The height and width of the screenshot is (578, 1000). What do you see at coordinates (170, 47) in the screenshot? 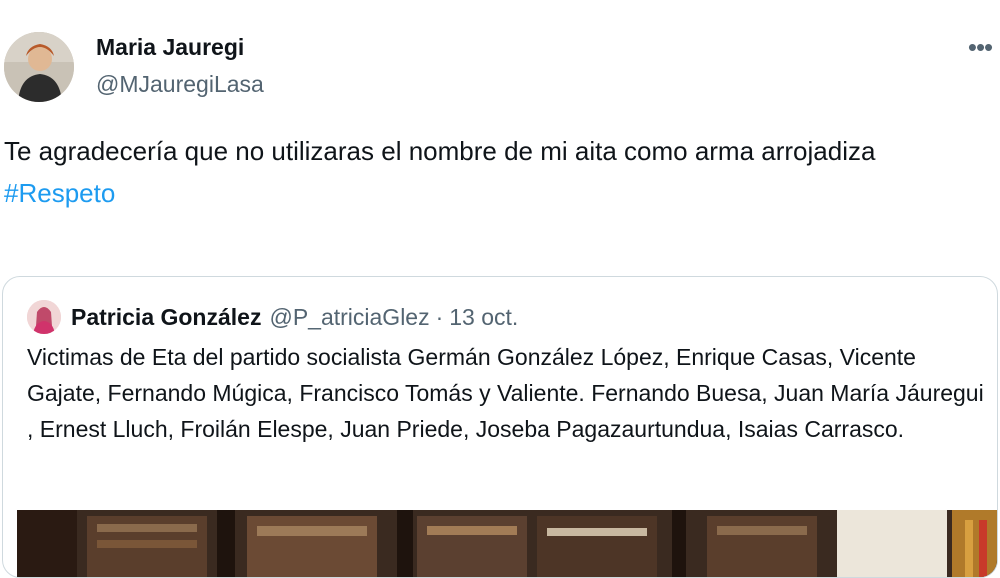
I see `author-name: Maria Jauregi` at bounding box center [170, 47].